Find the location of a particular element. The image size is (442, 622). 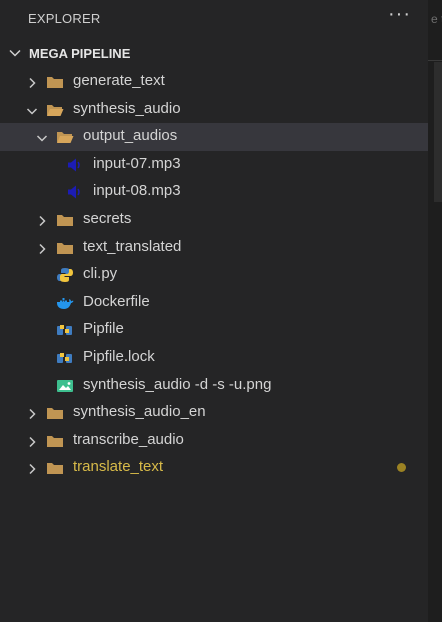

tree-file-item: Pipfile.lock is located at coordinates (214, 358).